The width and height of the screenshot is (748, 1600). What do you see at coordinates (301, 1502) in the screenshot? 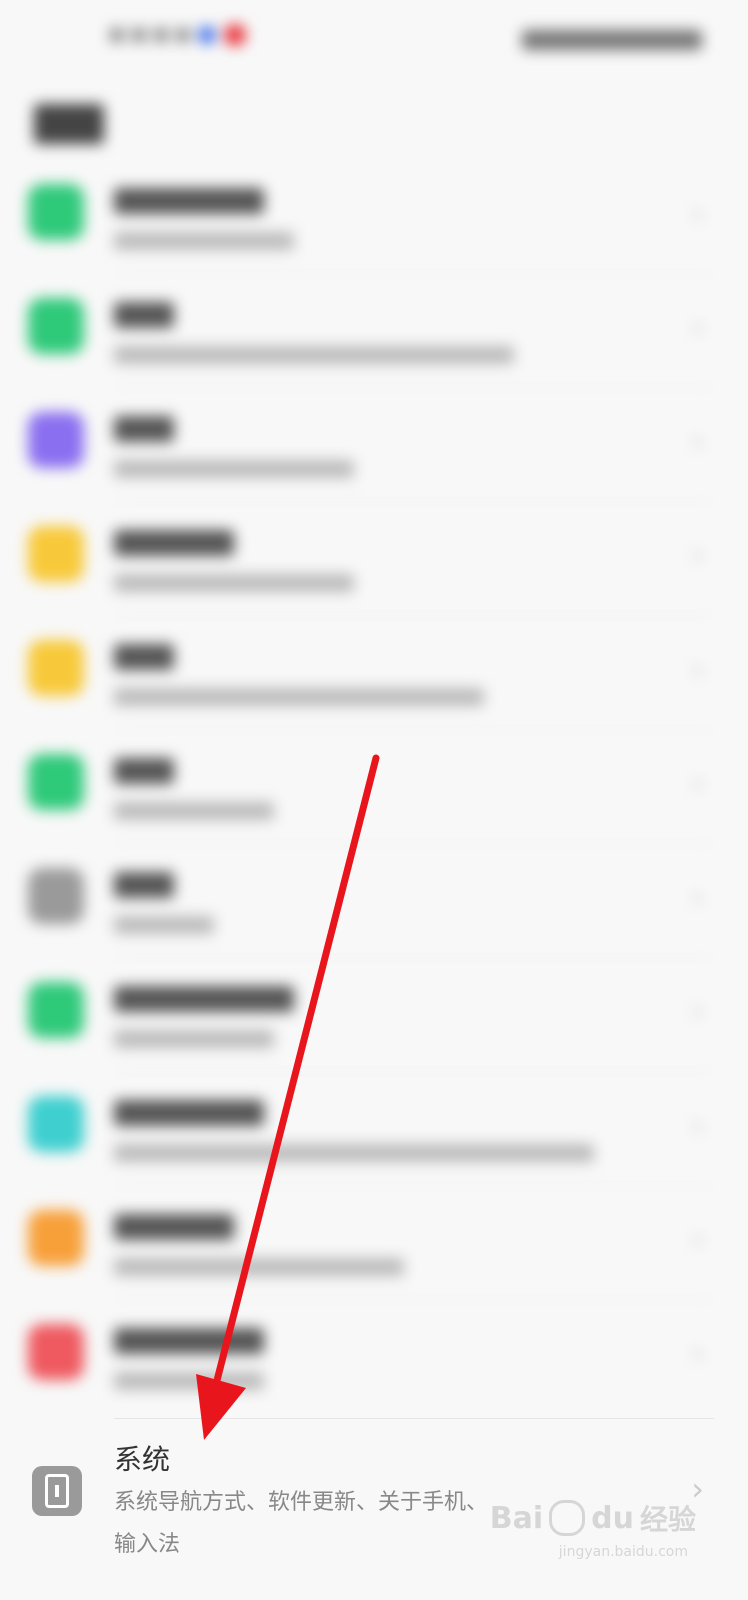
I see `subtitle-line: 系统导航方式、软件更新、关于手机、` at bounding box center [301, 1502].